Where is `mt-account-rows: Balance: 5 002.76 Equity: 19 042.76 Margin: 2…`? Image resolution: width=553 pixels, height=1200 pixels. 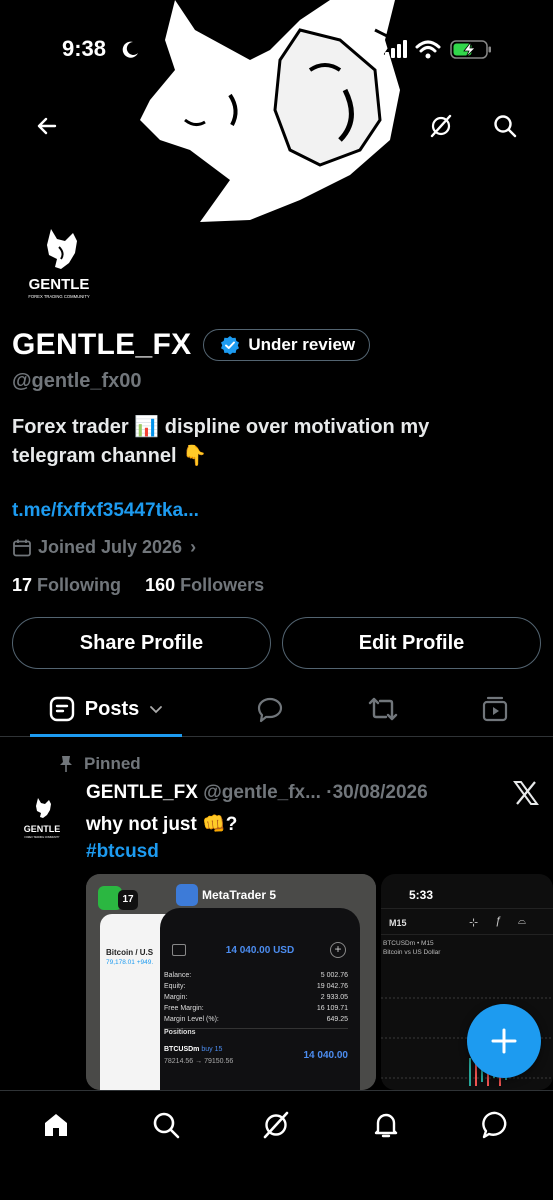 mt-account-rows: Balance: 5 002.76 Equity: 19 042.76 Margin: 2… is located at coordinates (256, 997).